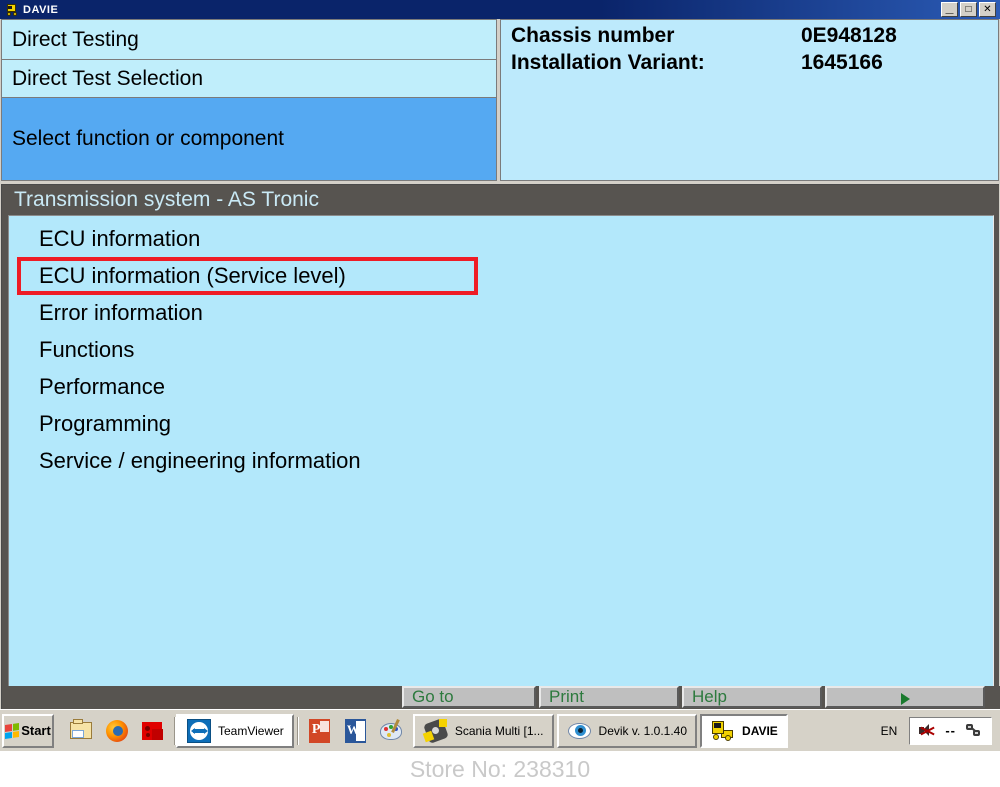 The width and height of the screenshot is (1000, 787). What do you see at coordinates (608, 62) in the screenshot?
I see `installation-variant-label: Installation Variant:` at bounding box center [608, 62].